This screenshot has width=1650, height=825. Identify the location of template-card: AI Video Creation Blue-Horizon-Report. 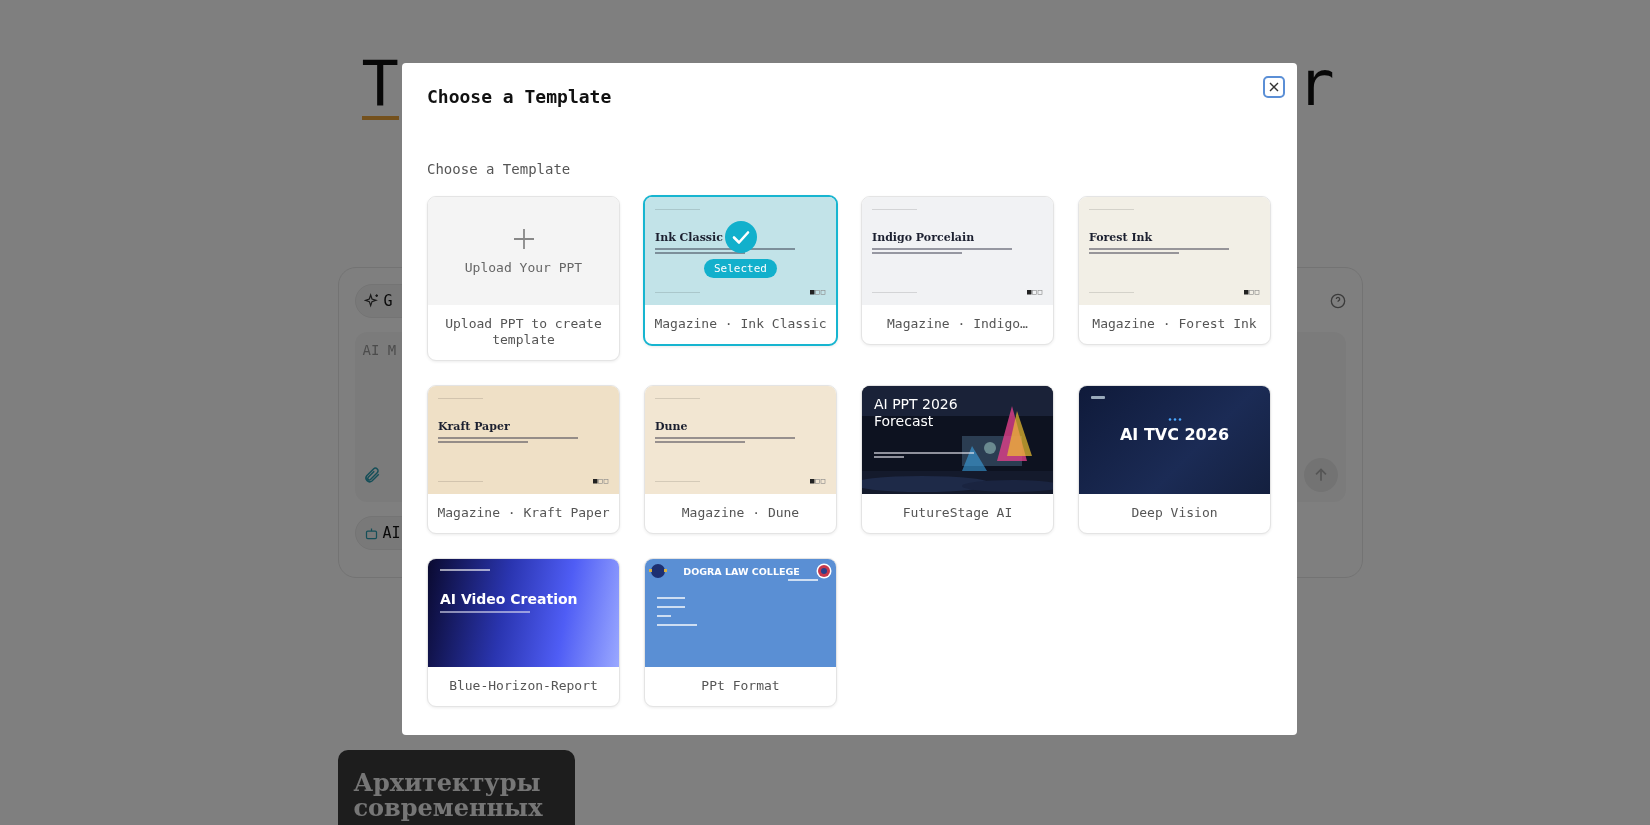
(523, 632).